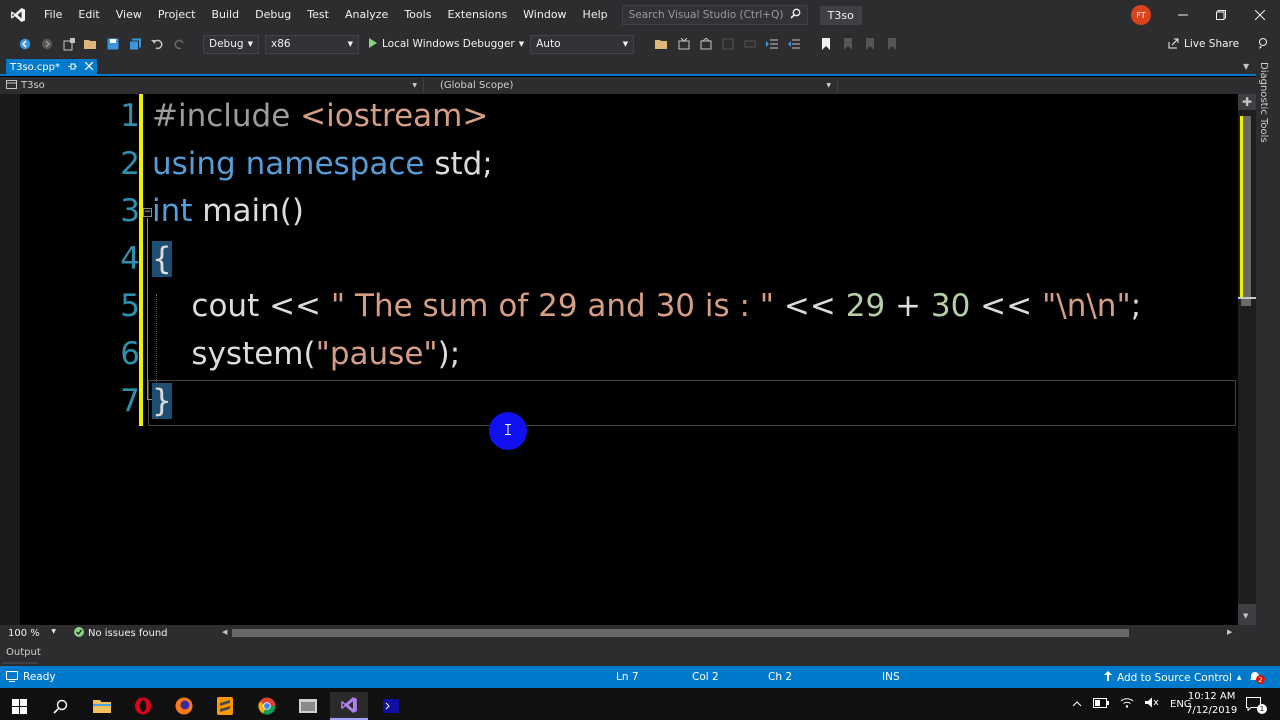 This screenshot has width=1280, height=720. Describe the element at coordinates (706, 44) in the screenshot. I see `step-out-icon` at that location.